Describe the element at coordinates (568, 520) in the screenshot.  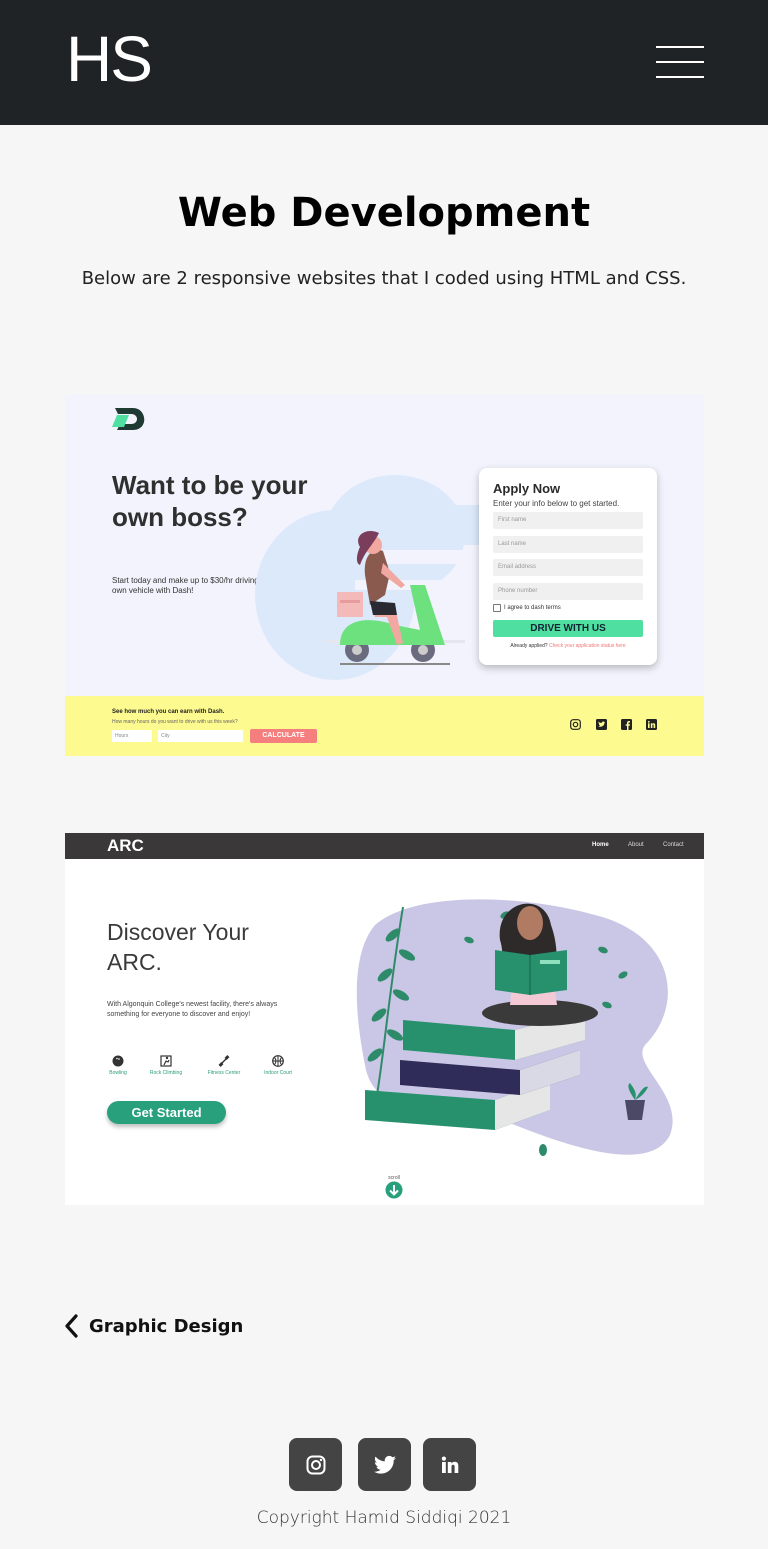
I see `first-name-field: First name` at that location.